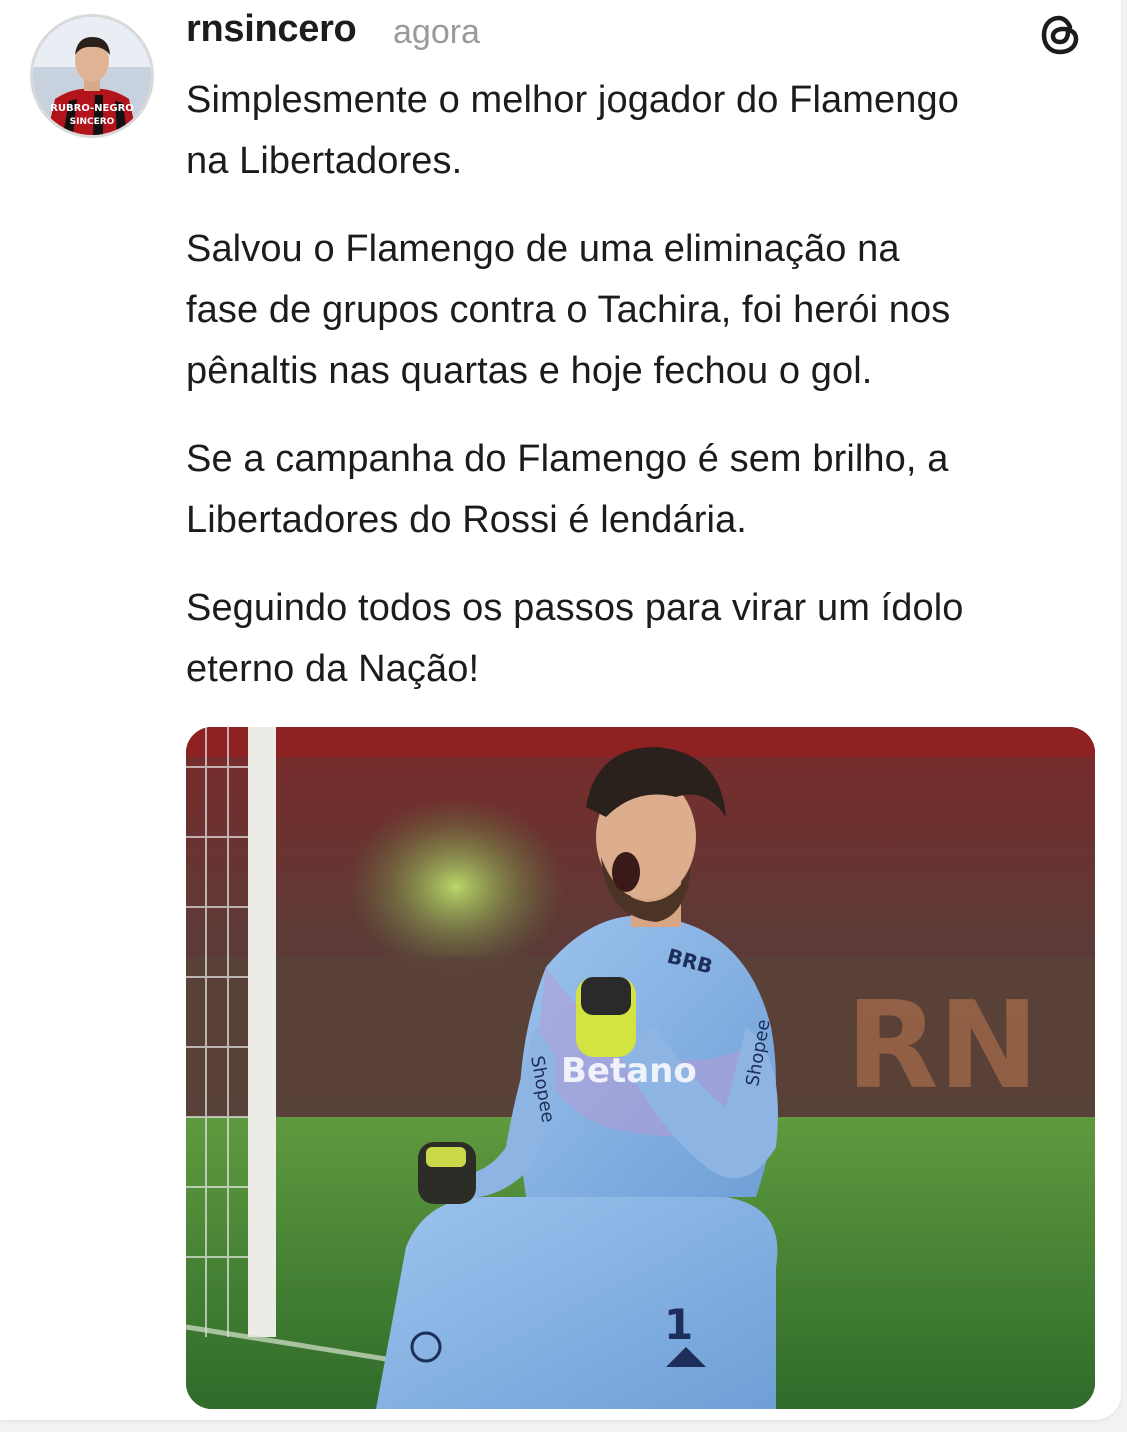 The width and height of the screenshot is (1127, 1432). I want to click on avatar-badge-line1: RUBRO-NEGRO, so click(92, 108).